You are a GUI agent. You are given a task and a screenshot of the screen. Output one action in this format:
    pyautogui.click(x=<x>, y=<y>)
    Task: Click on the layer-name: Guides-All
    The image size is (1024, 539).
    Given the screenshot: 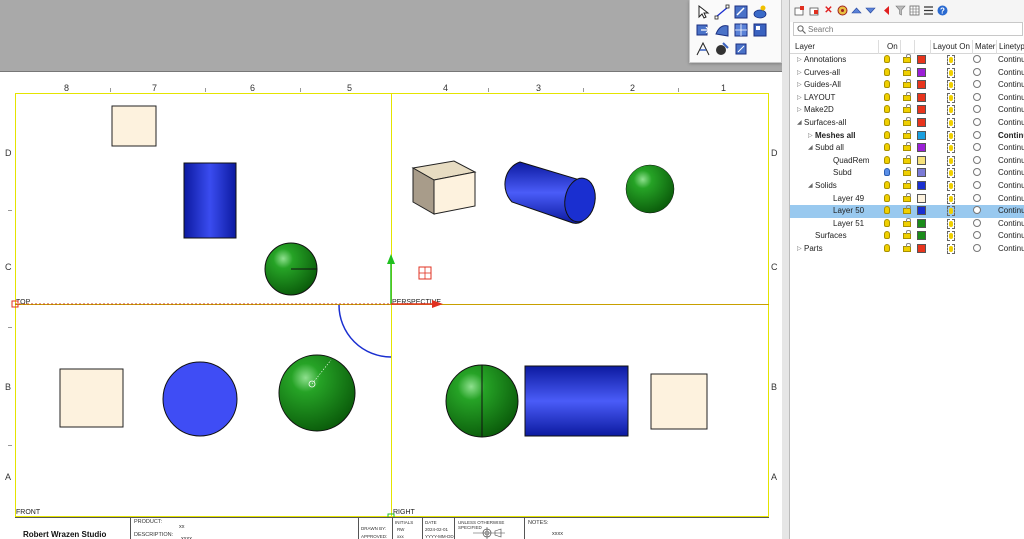 What is the action you would take?
    pyautogui.click(x=822, y=84)
    